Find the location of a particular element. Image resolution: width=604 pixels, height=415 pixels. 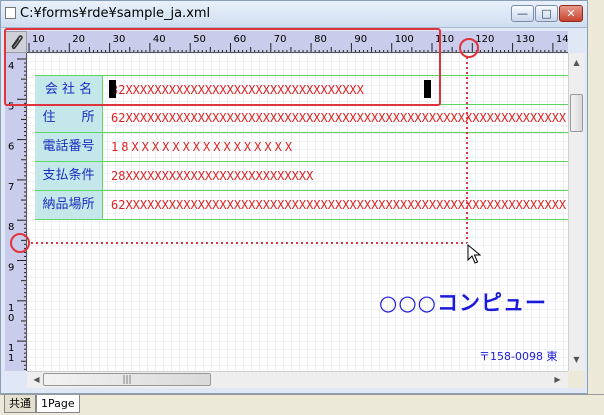

vertical-scrollbar: ▲ ▼ is located at coordinates (576, 212).